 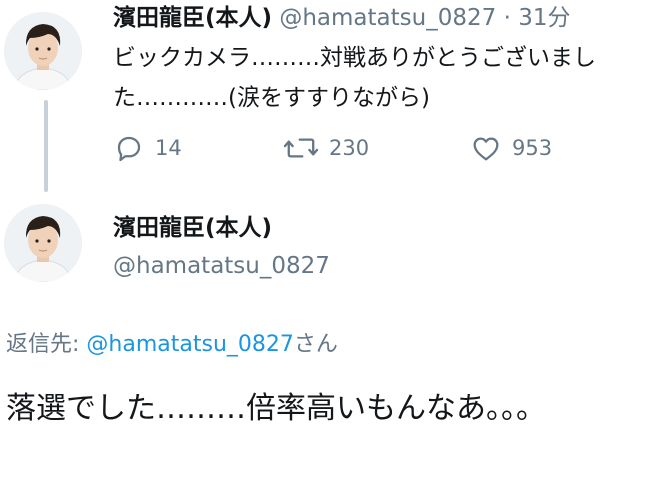 What do you see at coordinates (532, 148) in the screenshot?
I see `like-count: 953` at bounding box center [532, 148].